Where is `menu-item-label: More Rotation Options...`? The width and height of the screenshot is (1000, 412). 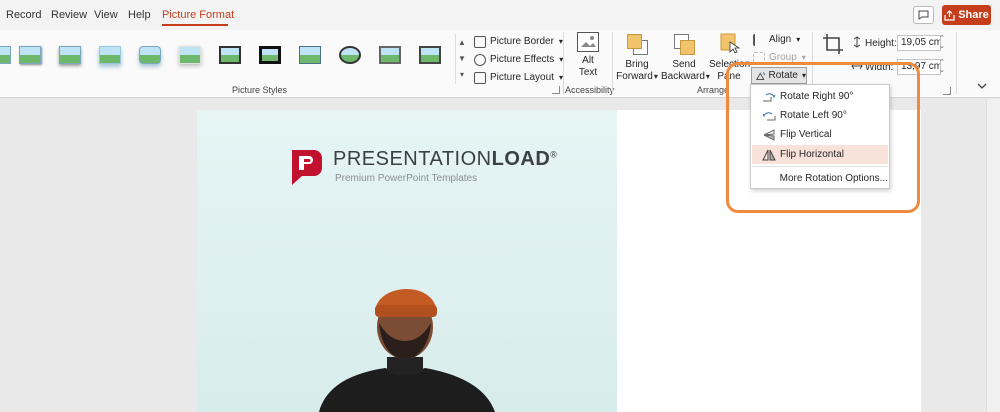
menu-item-label: More Rotation Options... is located at coordinates (833, 178).